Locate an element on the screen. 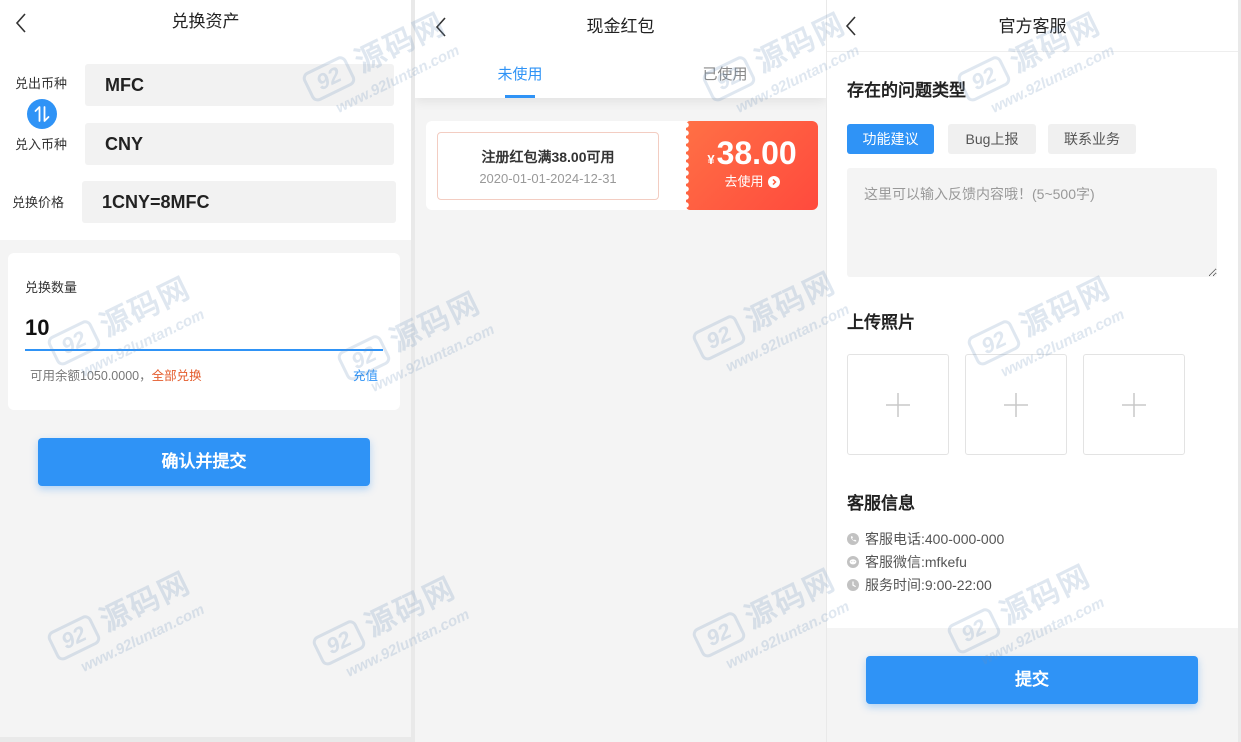 The width and height of the screenshot is (1241, 742). to-currency-label: 兑入币种 is located at coordinates (41, 144).